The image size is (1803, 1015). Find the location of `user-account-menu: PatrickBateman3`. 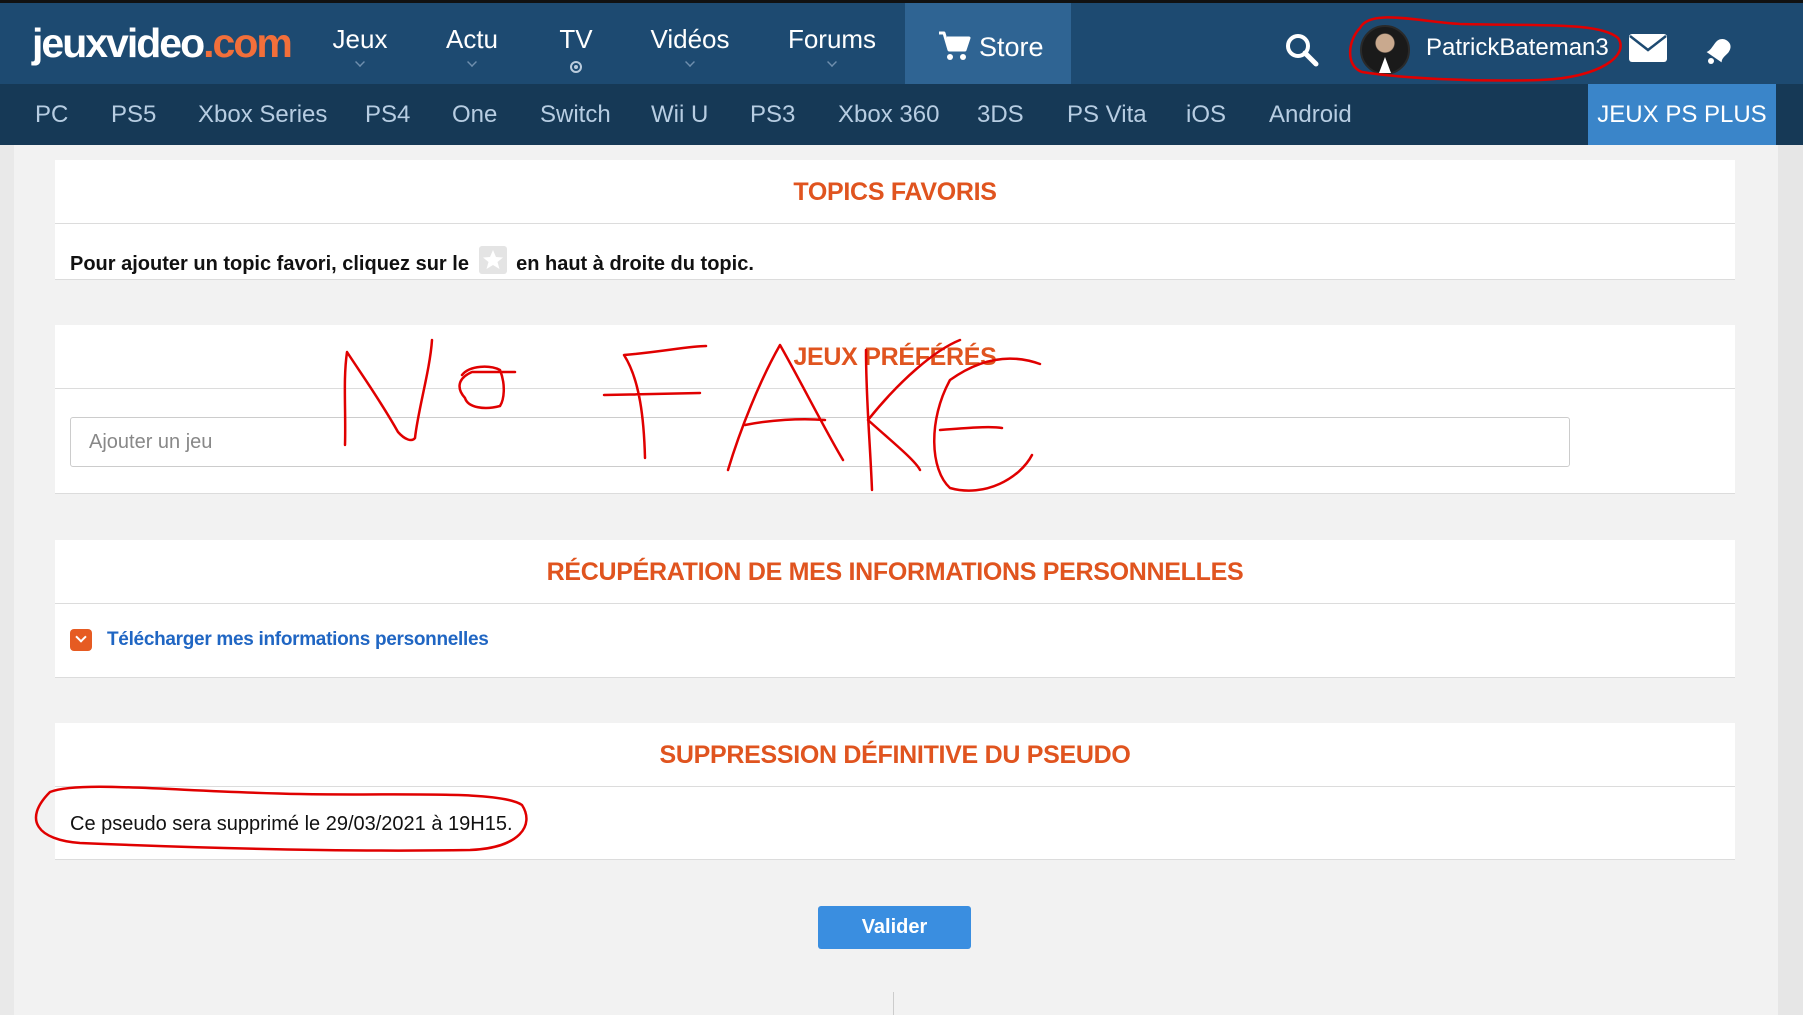

user-account-menu: PatrickBateman3 is located at coordinates (1488, 50).